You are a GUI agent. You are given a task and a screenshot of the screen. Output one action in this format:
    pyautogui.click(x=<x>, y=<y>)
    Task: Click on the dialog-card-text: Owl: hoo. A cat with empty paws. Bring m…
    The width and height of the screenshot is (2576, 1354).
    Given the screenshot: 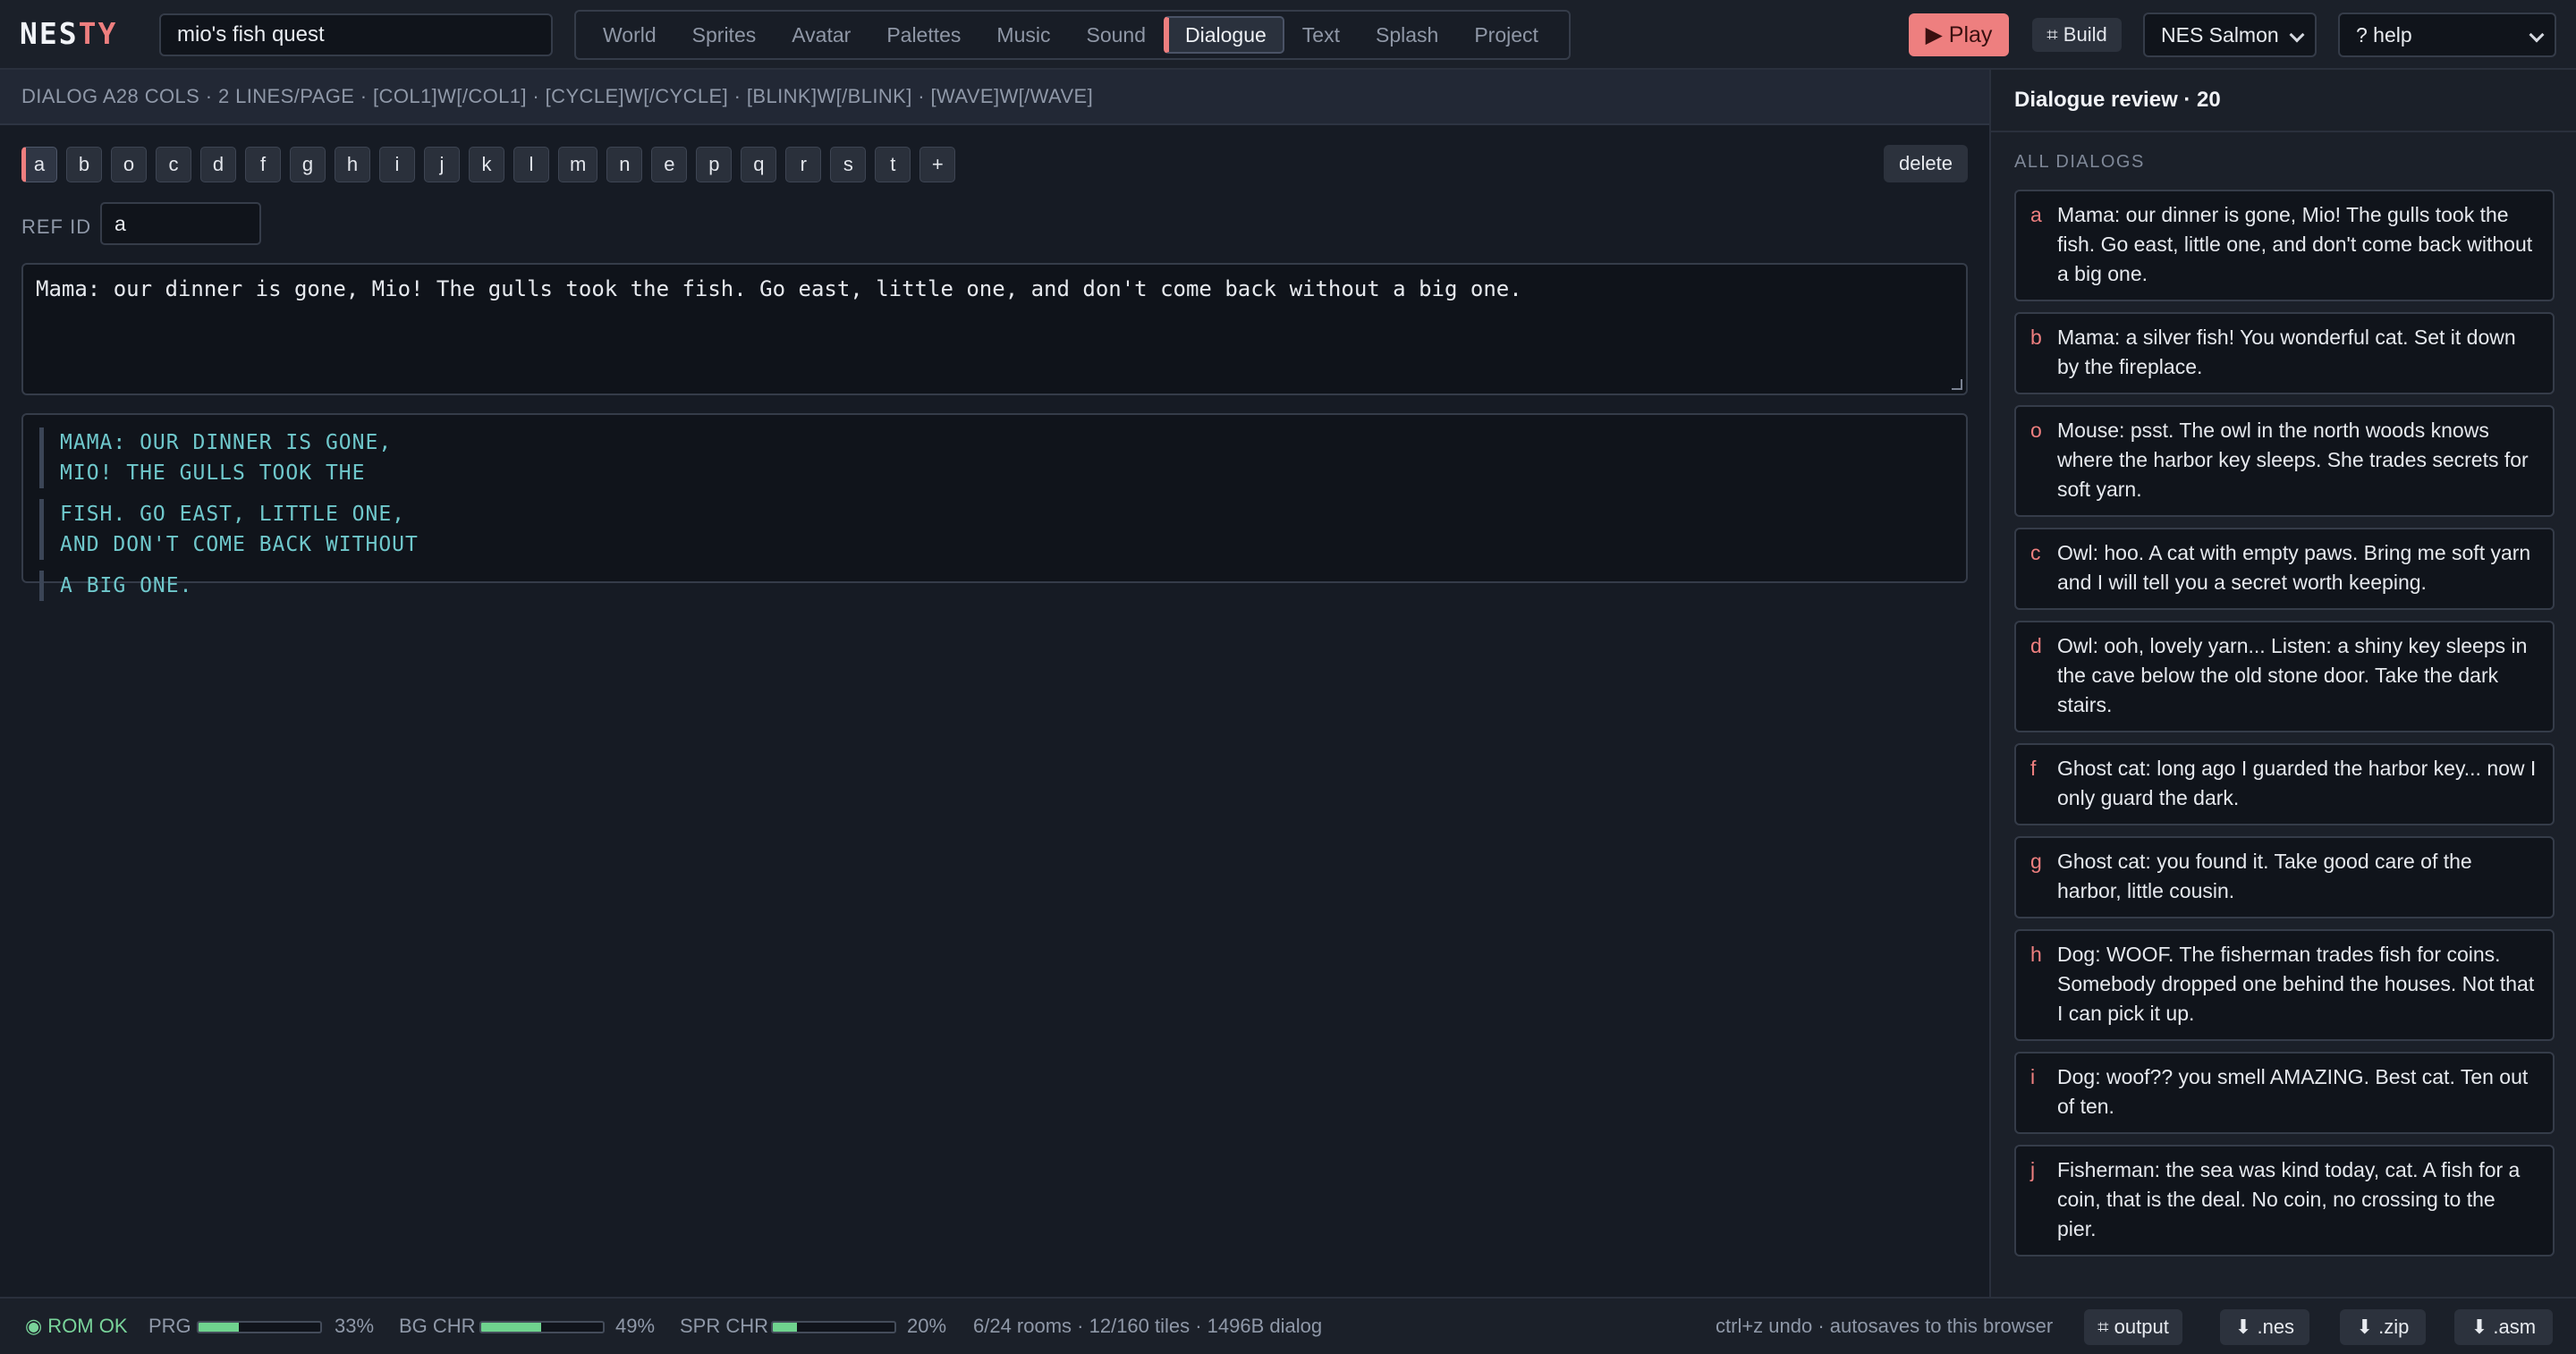 What is the action you would take?
    pyautogui.click(x=2294, y=567)
    